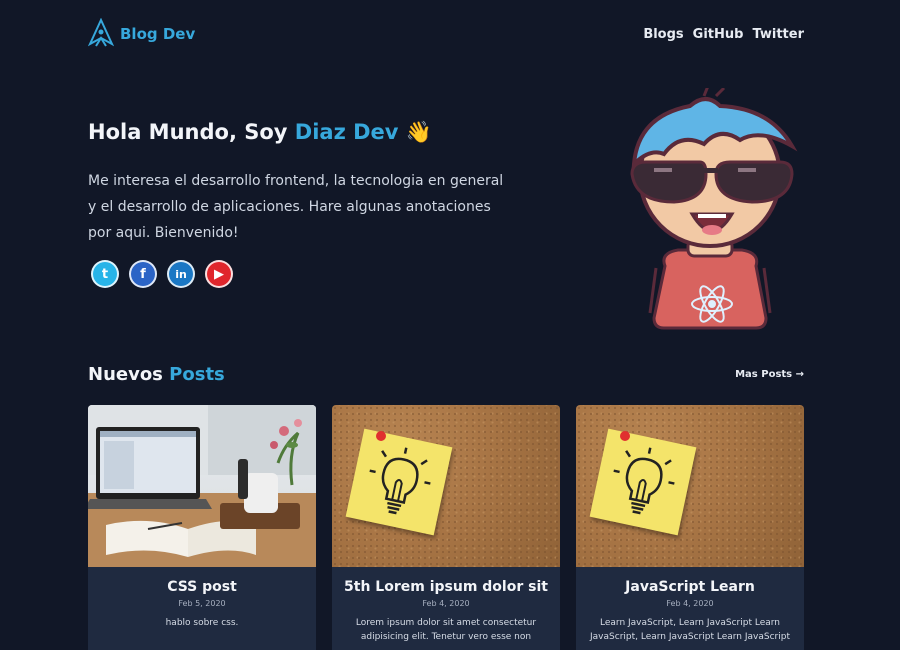  Describe the element at coordinates (446, 374) in the screenshot. I see `posts-section-header: Nuevos Posts Mas Posts →` at that location.